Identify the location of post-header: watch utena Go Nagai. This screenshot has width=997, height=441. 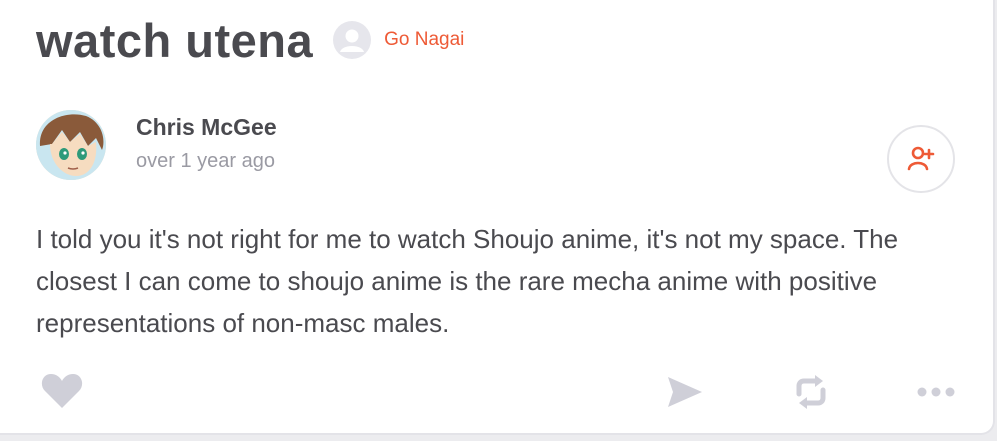
(250, 40).